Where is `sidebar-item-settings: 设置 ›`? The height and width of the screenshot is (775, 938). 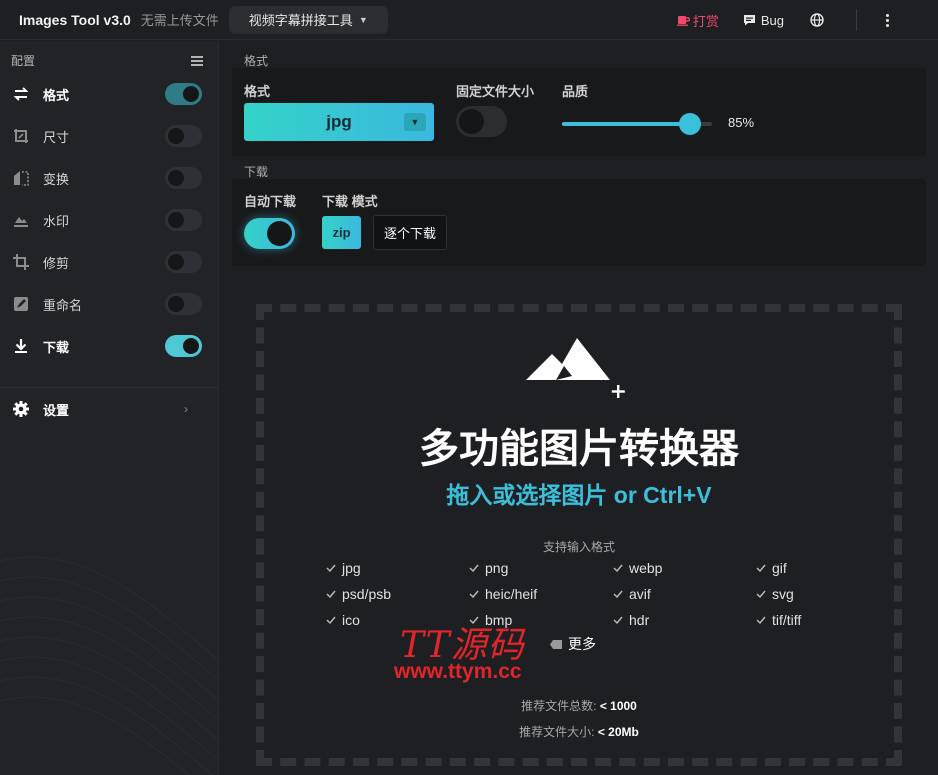
sidebar-item-settings: 设置 › is located at coordinates (109, 409).